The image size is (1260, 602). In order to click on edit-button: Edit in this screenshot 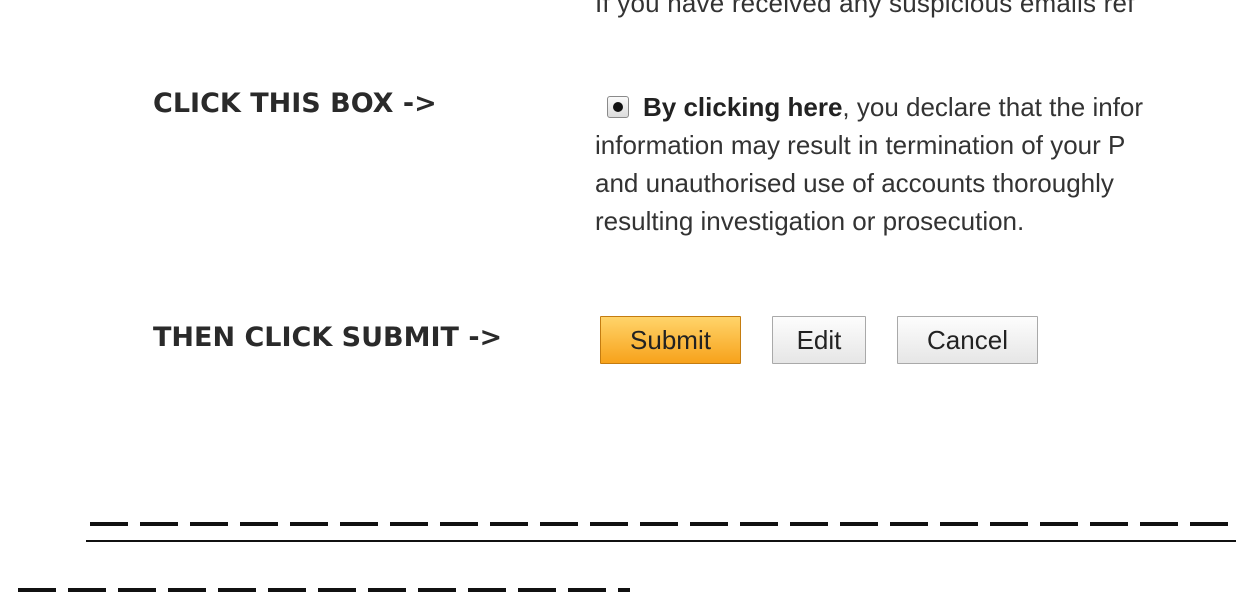, I will do `click(819, 340)`.